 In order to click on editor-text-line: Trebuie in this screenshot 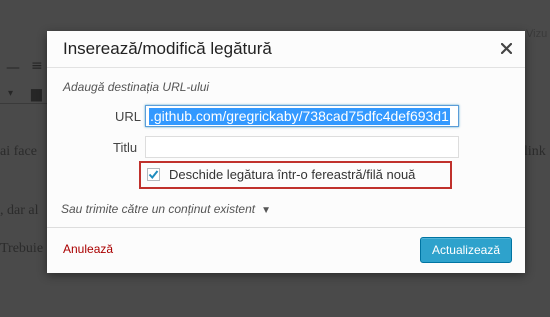, I will do `click(22, 248)`.